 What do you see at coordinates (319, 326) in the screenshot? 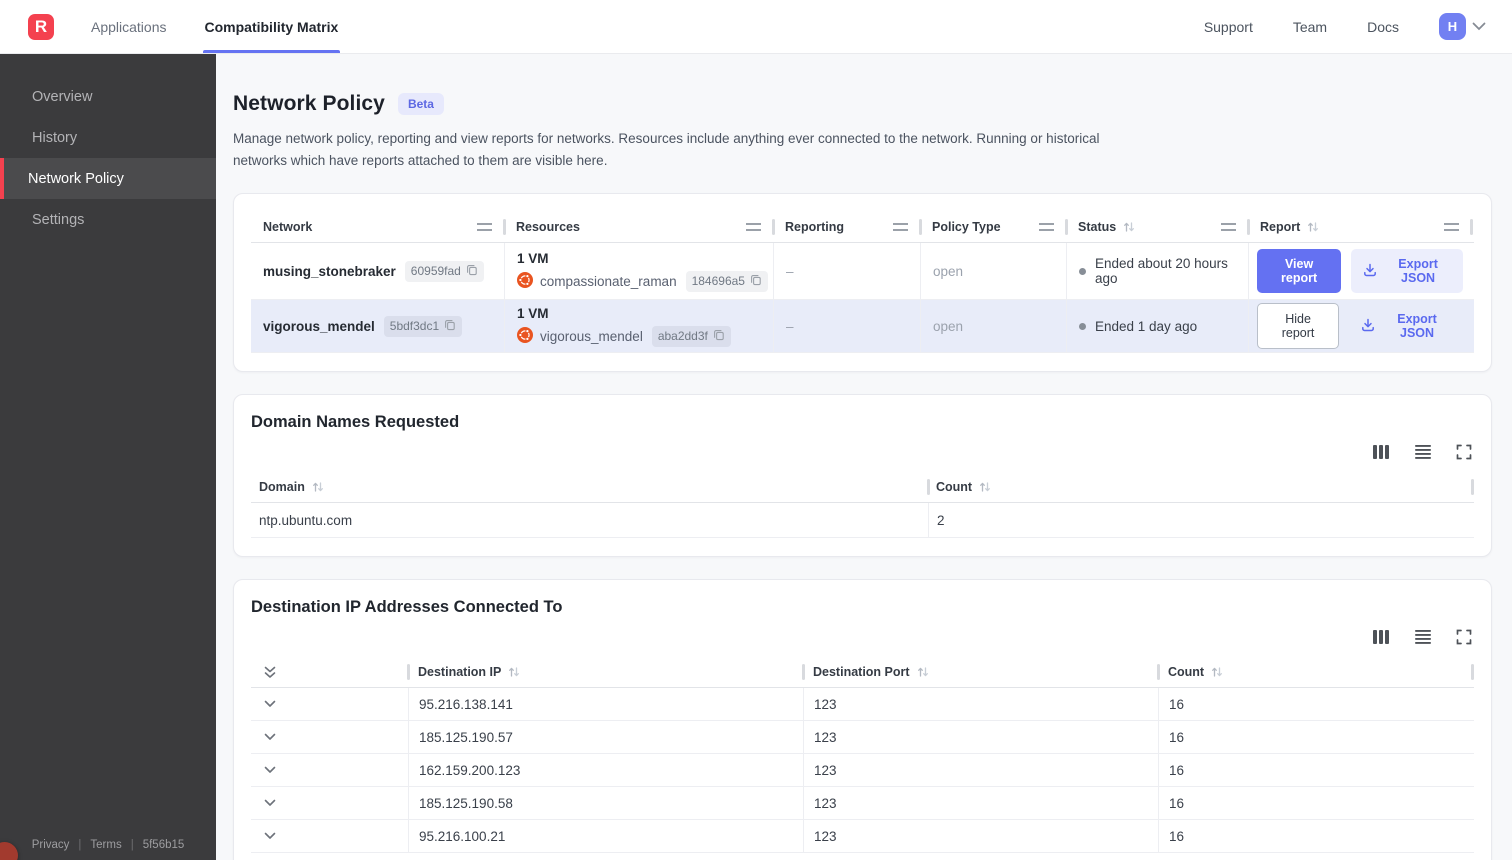
I see `network-name: vigorous_mendel` at bounding box center [319, 326].